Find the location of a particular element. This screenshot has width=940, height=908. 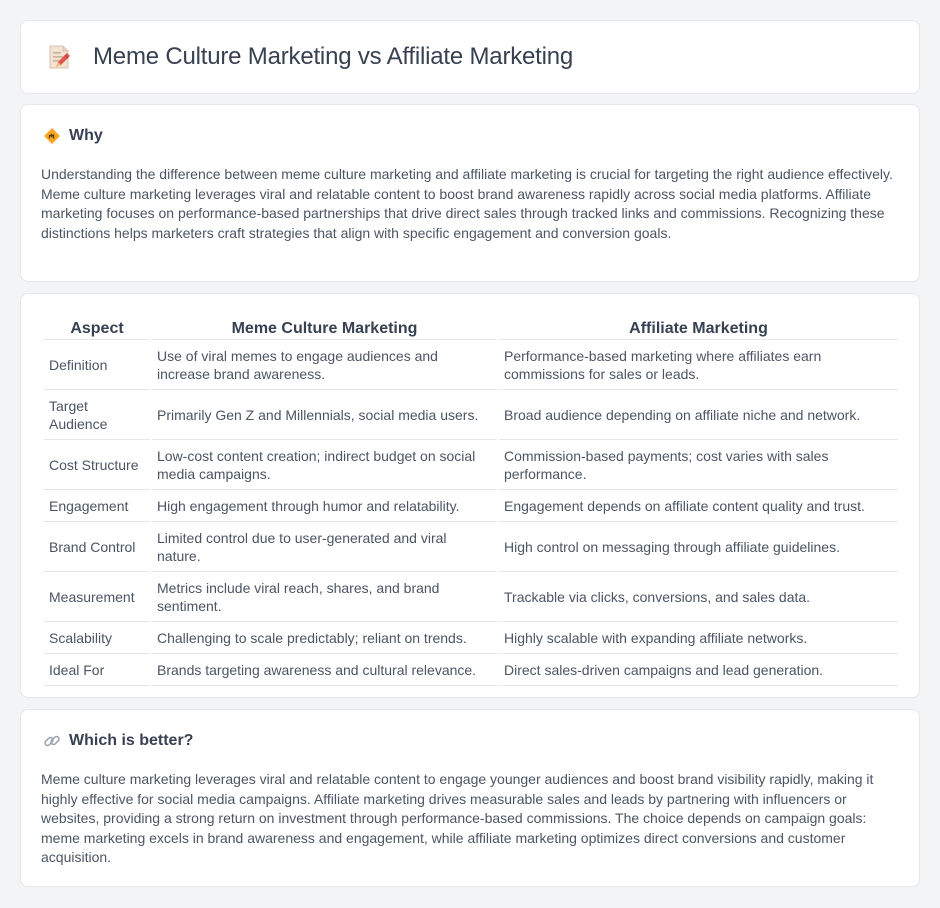

cell-aspect: Engagement is located at coordinates (97, 507).